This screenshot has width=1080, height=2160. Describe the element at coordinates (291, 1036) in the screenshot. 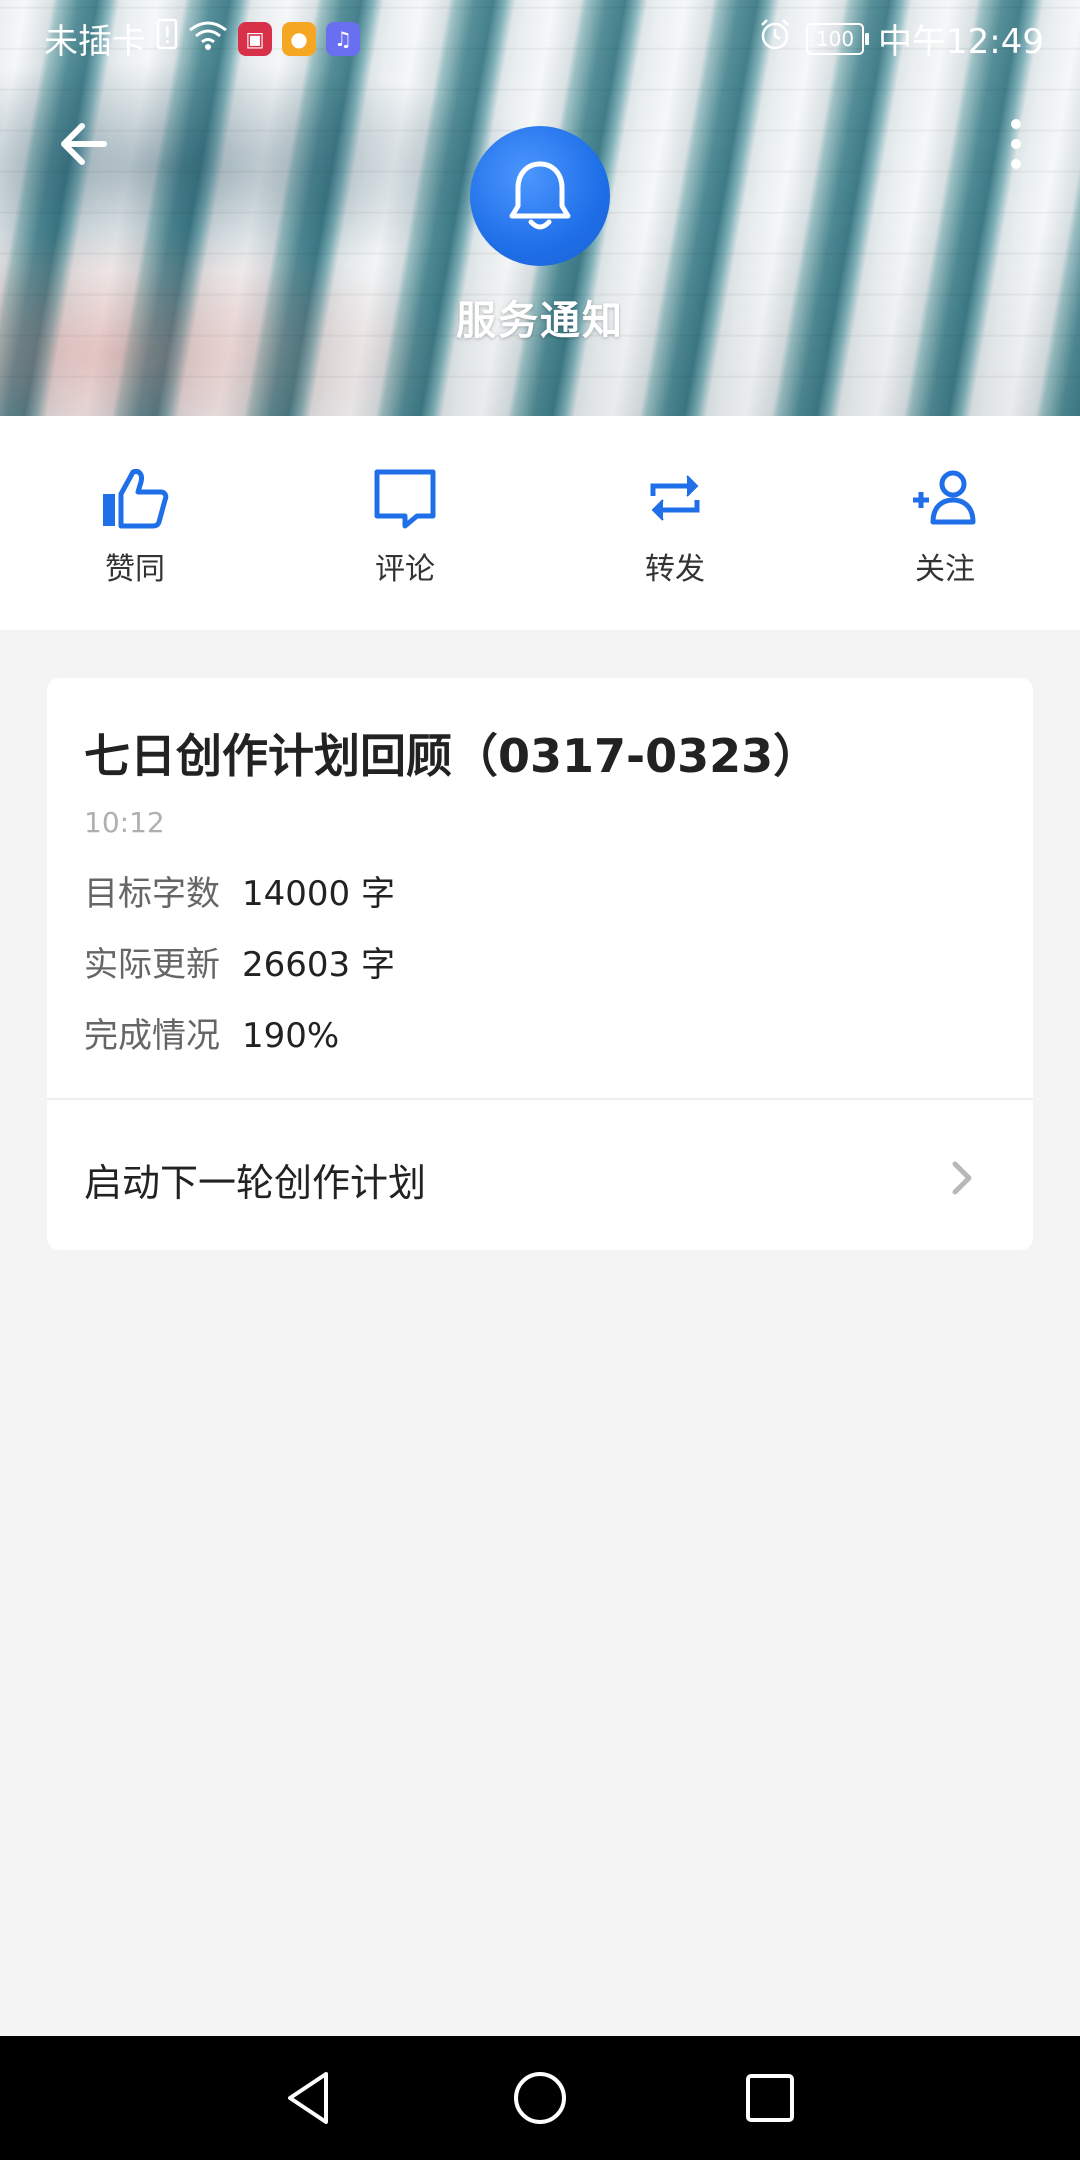

I see `stat-value: 190%` at that location.